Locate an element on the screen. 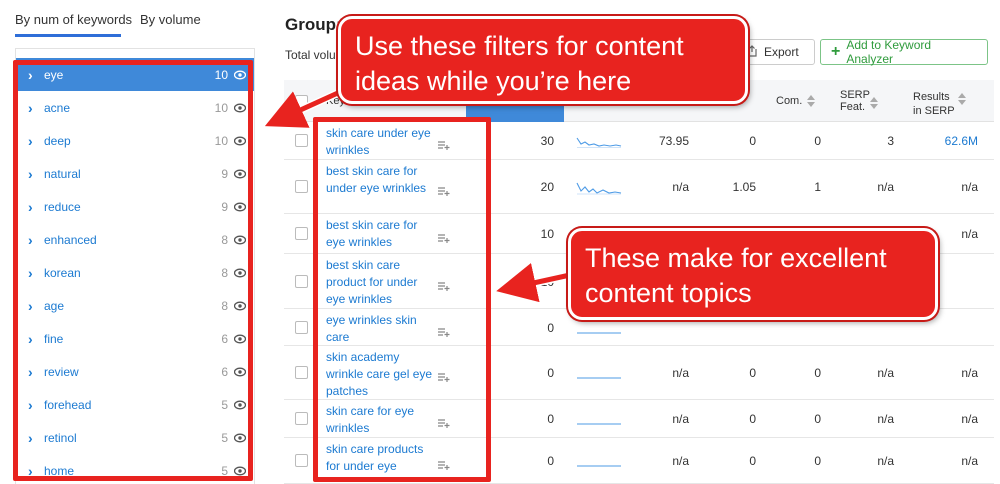 This screenshot has height=484, width=1000. topics-callout: These make for excellent content topics is located at coordinates (753, 274).